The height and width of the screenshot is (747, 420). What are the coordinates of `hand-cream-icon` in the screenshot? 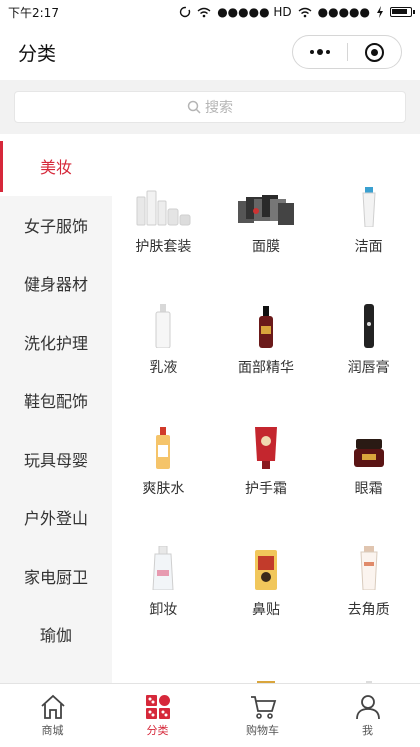 It's located at (266, 439).